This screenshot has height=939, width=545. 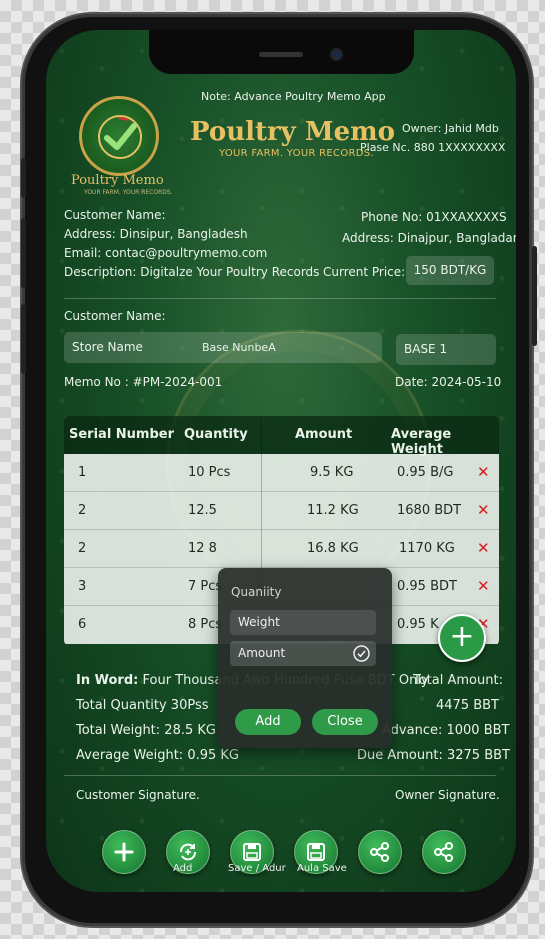 I want to click on table-row: 2 12 8 16.8 KG 1170 KG ✕, so click(x=281, y=549).